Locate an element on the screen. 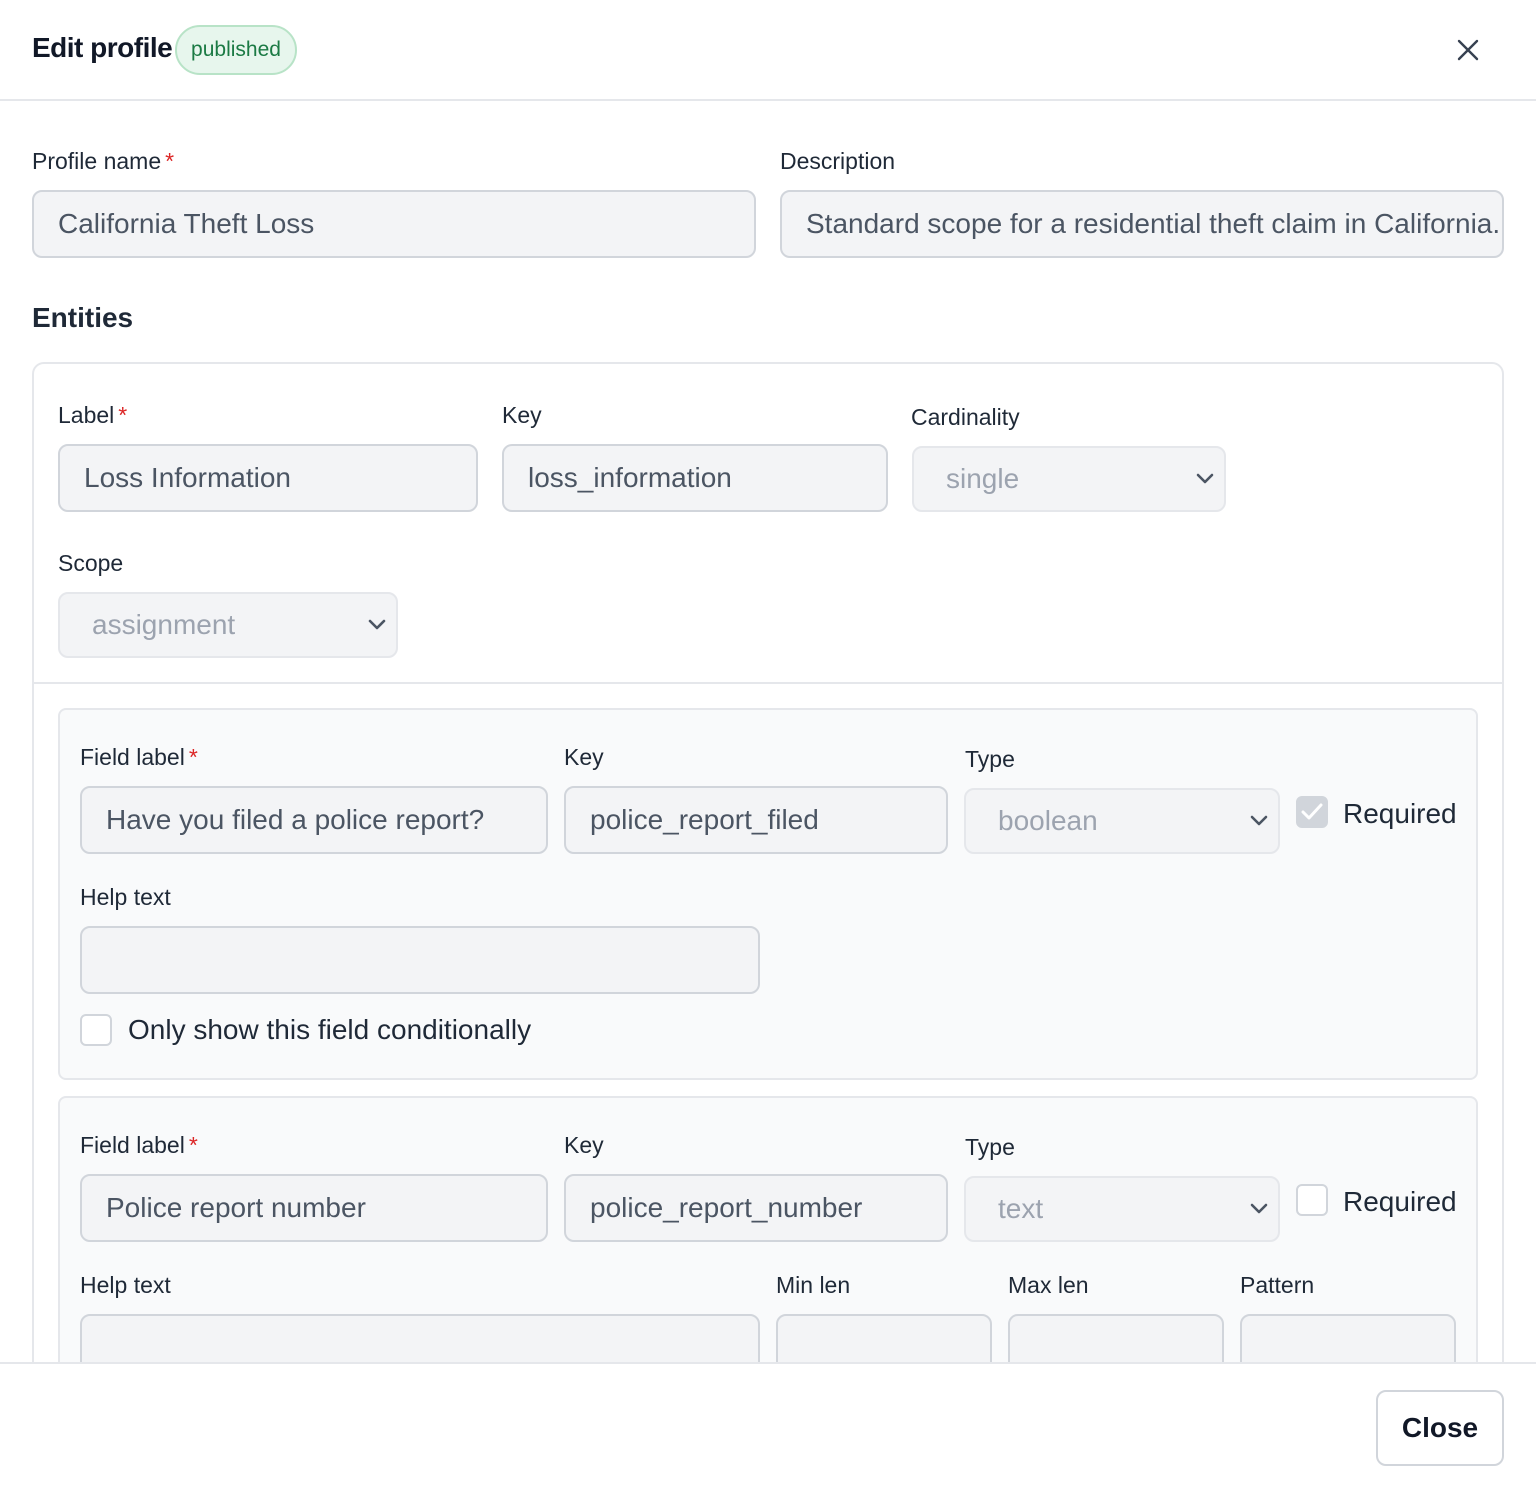 The width and height of the screenshot is (1536, 1488). field-label-input: Have you filed a police report? is located at coordinates (314, 820).